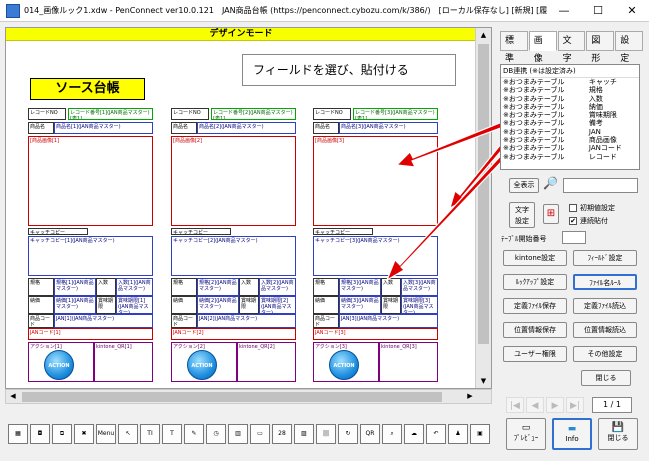 The width and height of the screenshot is (649, 461). I want to click on db-list-item: ※ おつまみテーブル 賞味期限, so click(570, 115).